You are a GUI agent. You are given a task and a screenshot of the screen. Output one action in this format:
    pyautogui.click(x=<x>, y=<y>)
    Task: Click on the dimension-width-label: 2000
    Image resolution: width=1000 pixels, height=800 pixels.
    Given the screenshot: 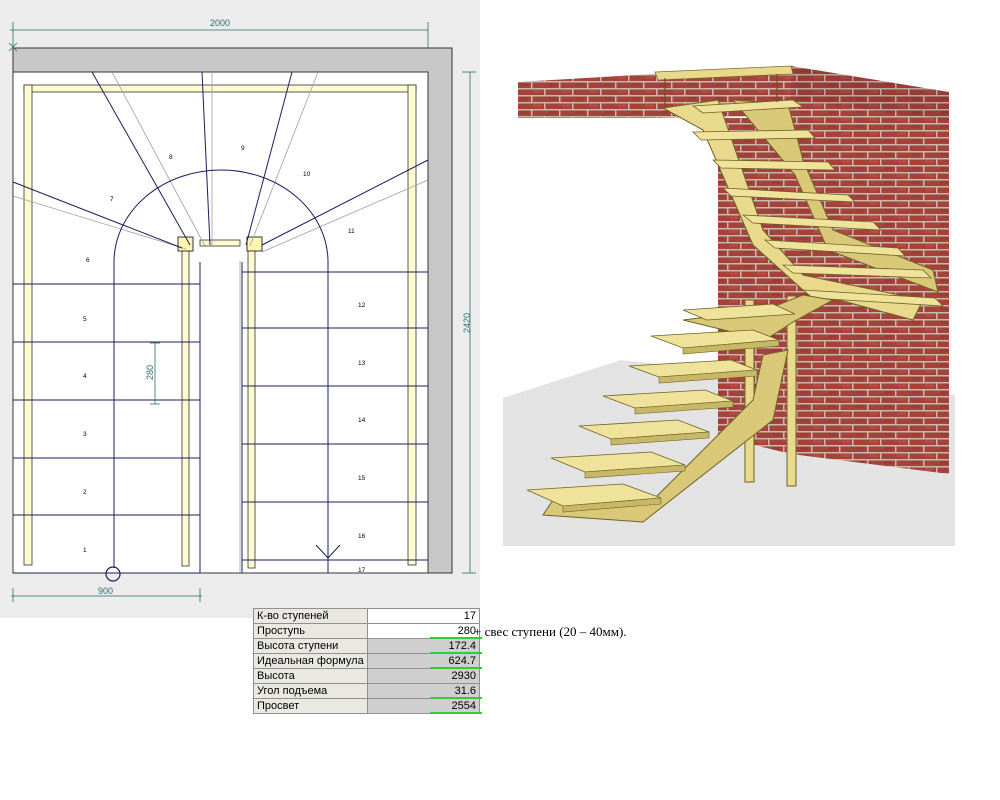 What is the action you would take?
    pyautogui.click(x=220, y=23)
    